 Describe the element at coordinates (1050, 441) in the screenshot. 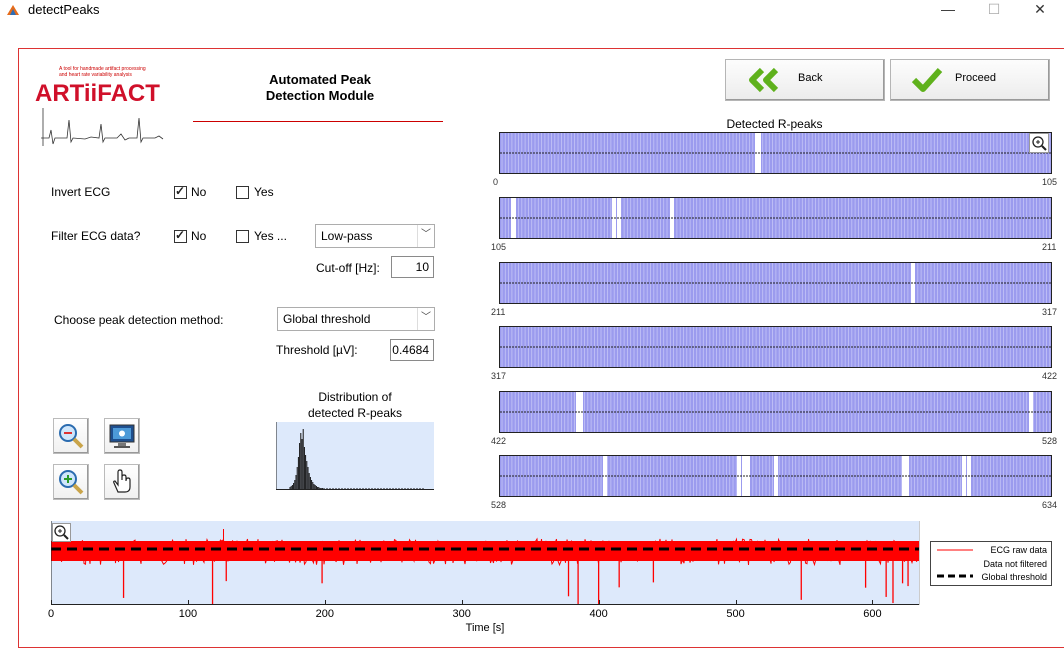

I see `strip-end-tick: 528` at that location.